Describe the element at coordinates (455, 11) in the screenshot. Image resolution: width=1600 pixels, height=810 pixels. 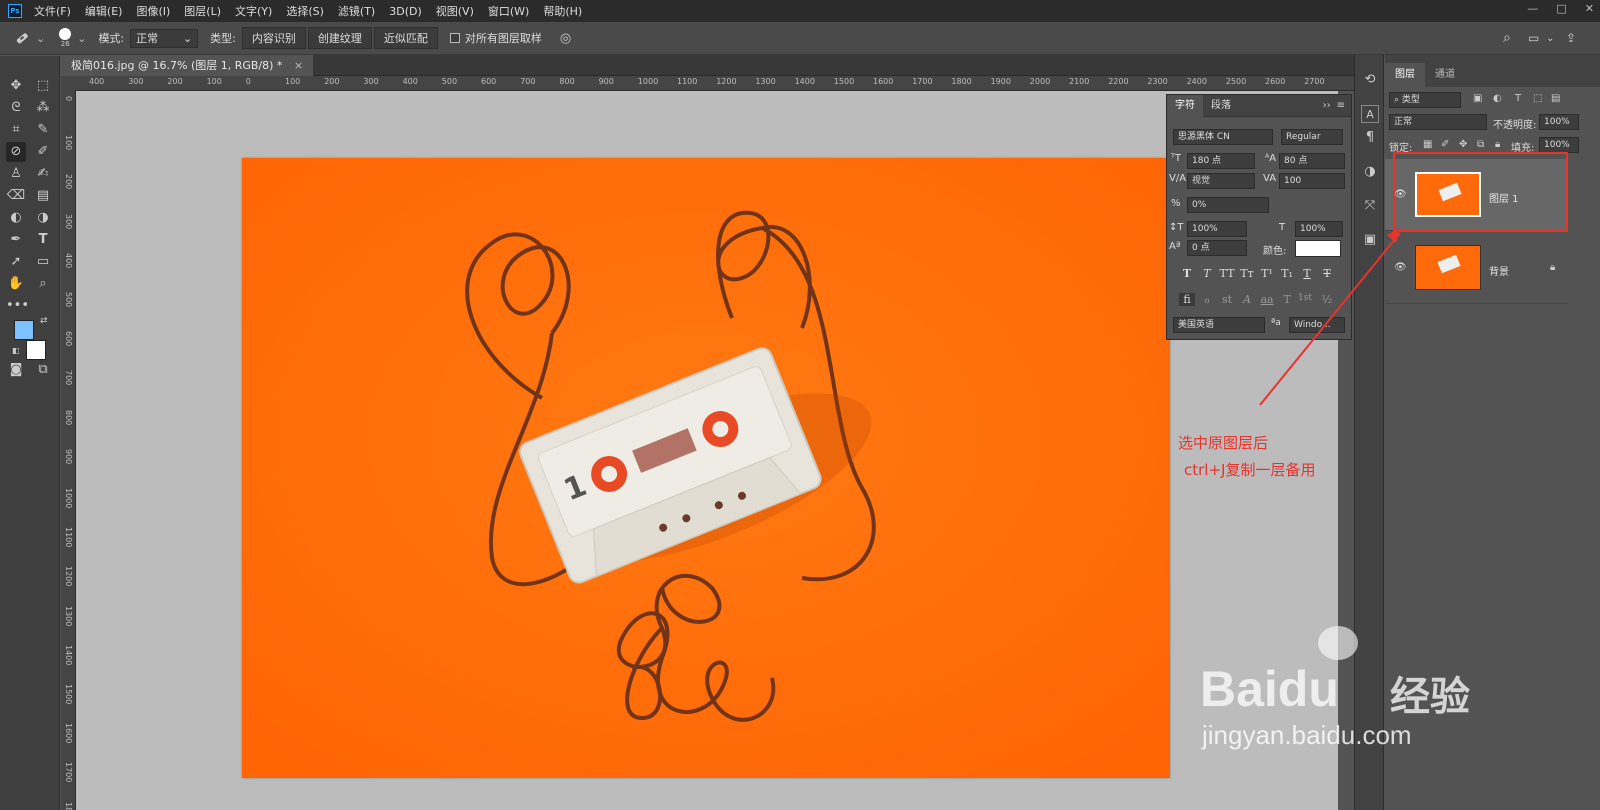
I see `menu-view: 视图(V)` at that location.